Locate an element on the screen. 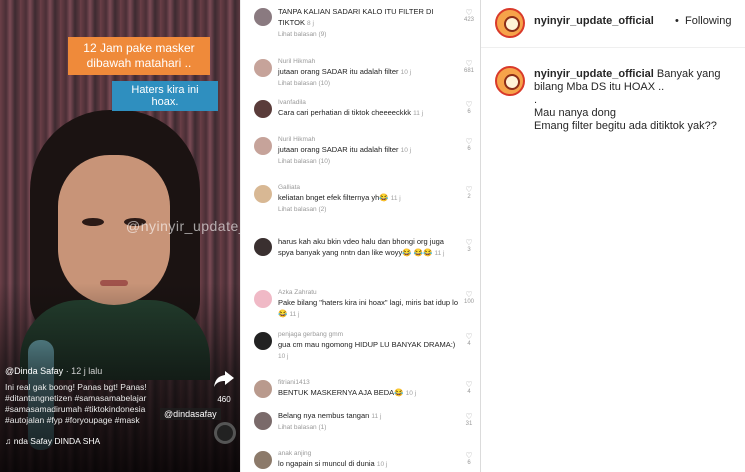  video-caption-overlay: 12 Jam pake masker dibawah matahari .. is located at coordinates (139, 56).